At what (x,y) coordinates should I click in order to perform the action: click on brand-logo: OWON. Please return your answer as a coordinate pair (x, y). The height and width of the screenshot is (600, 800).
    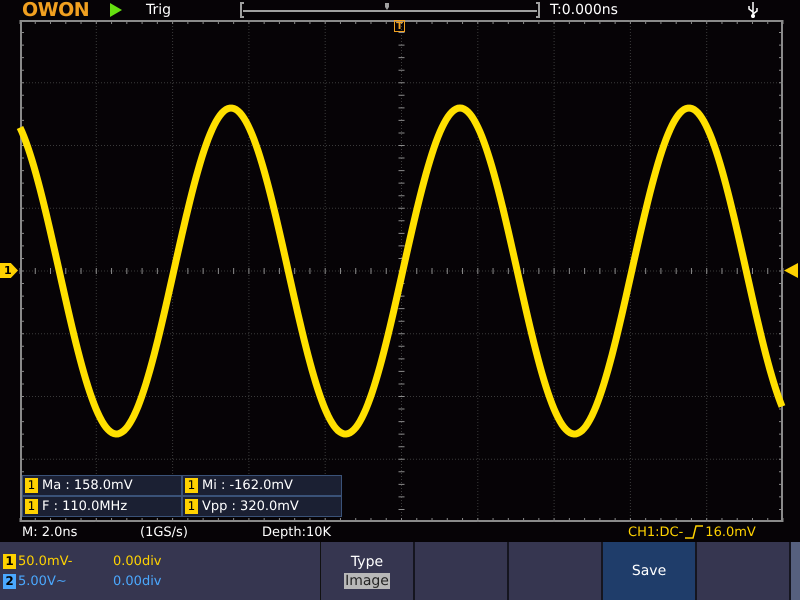
    Looking at the image, I should click on (56, 10).